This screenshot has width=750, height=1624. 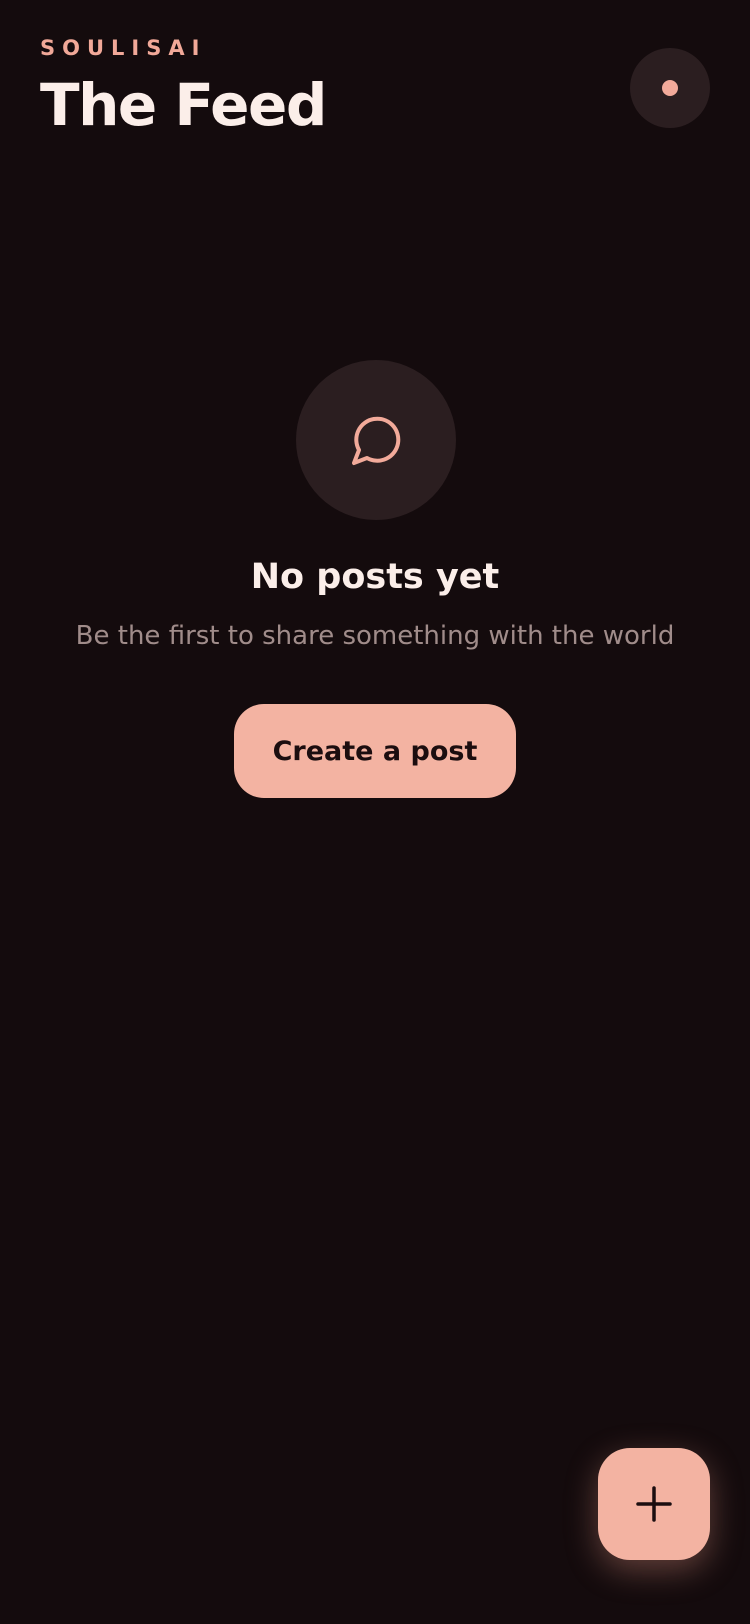 I want to click on new-post-fab, so click(x=654, y=1504).